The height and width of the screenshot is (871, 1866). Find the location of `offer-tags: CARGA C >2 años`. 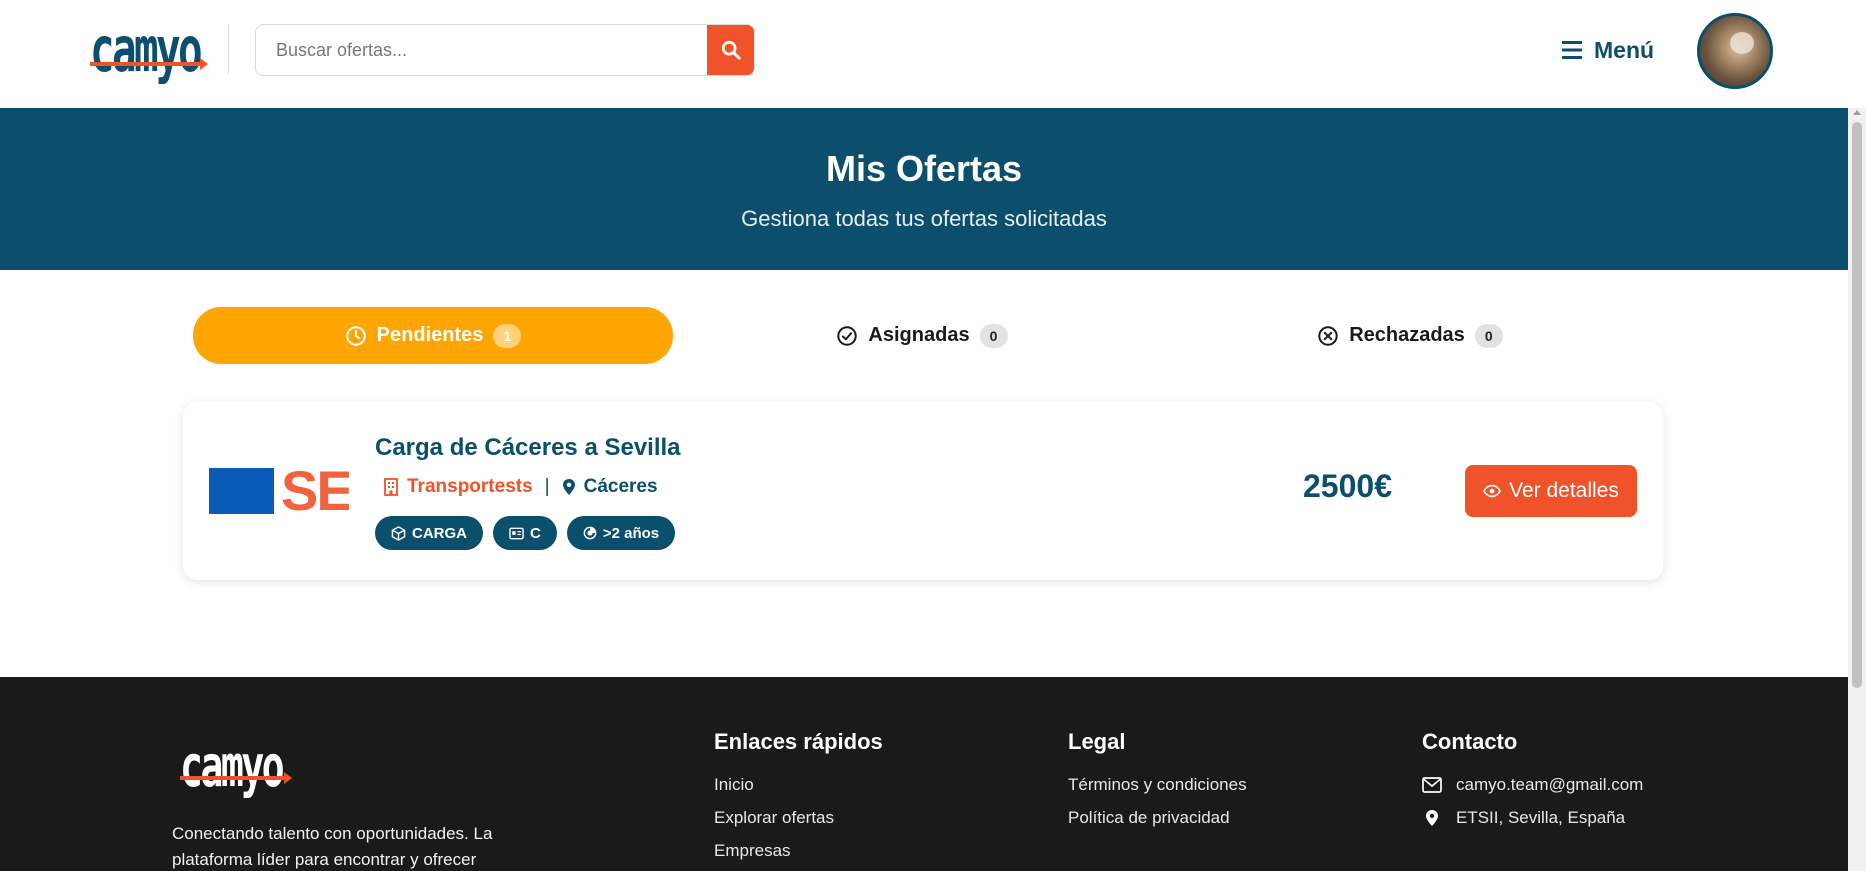

offer-tags: CARGA C >2 años is located at coordinates (525, 533).